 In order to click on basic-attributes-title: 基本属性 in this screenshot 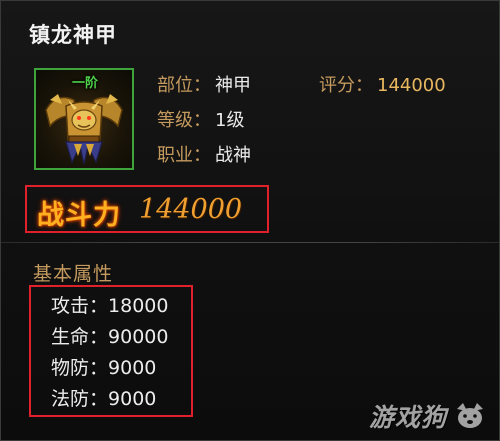, I will do `click(73, 274)`.